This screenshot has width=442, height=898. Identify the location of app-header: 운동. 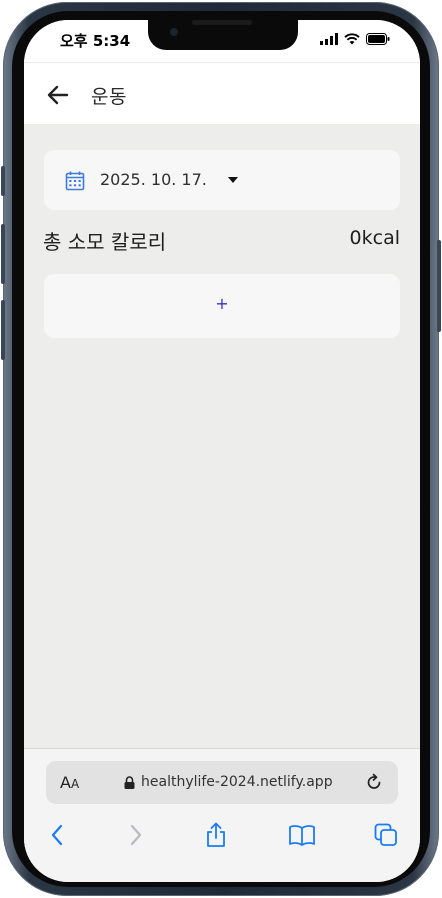
(222, 93).